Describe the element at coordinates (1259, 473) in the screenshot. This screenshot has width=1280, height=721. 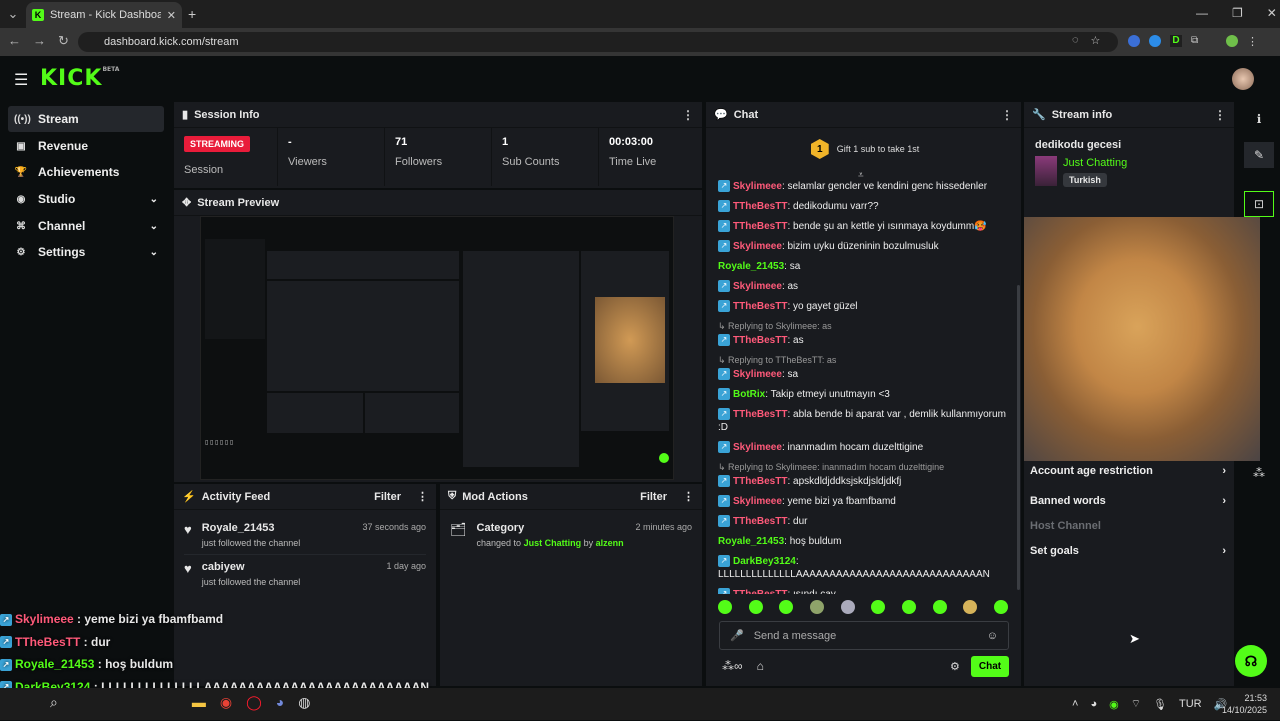
I see `apps-rail-icon: ⁂` at that location.